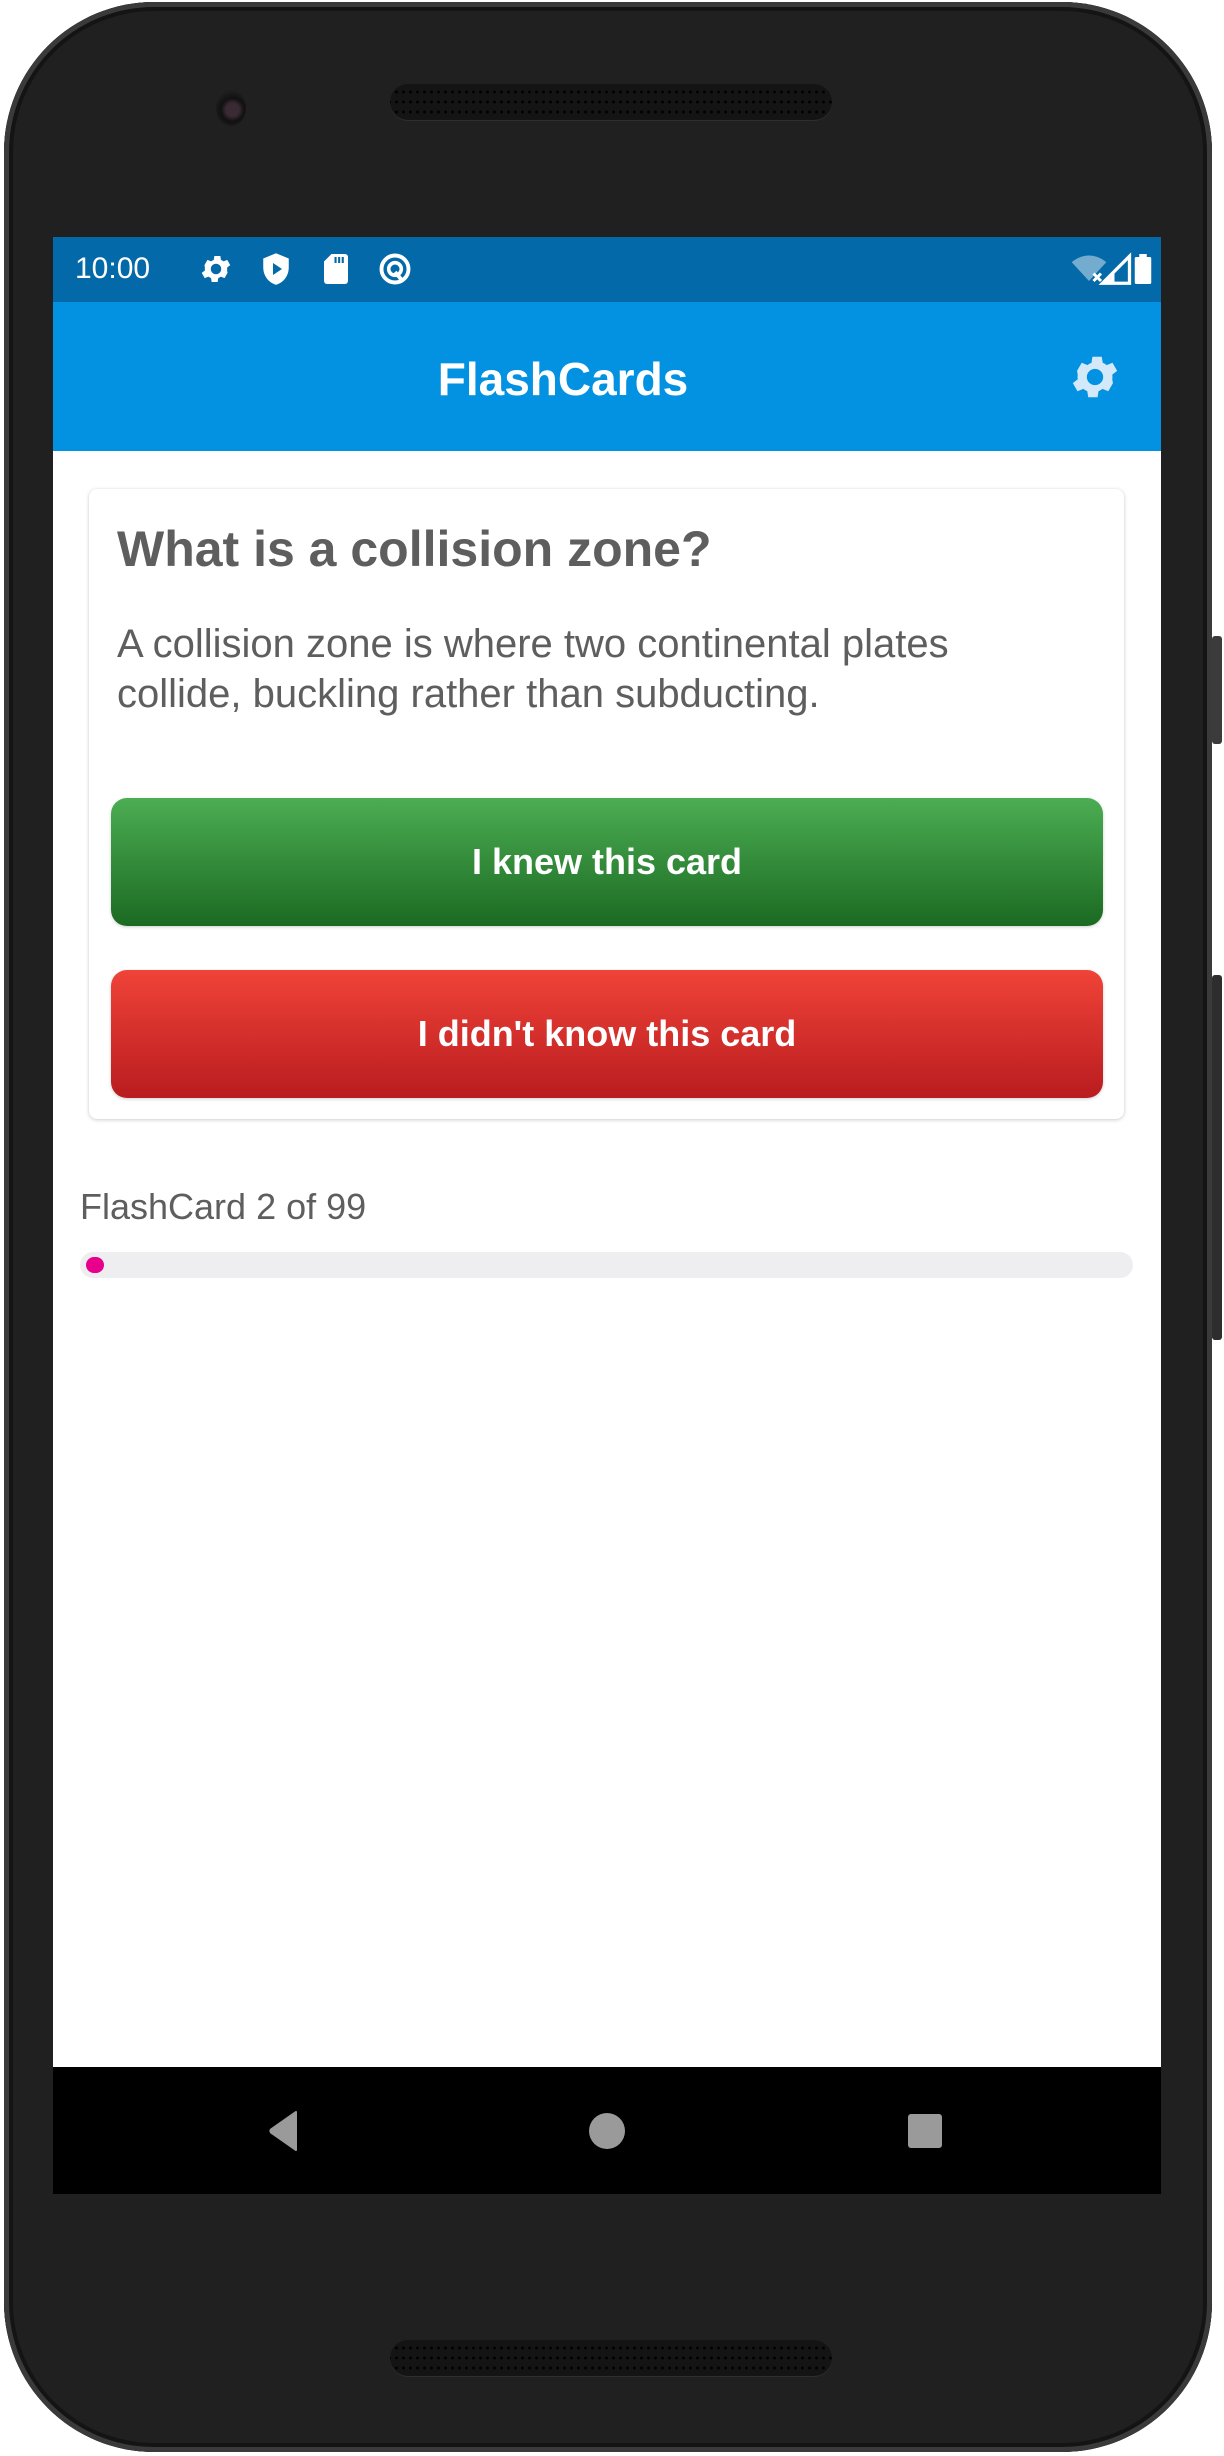 The image size is (1224, 2456). What do you see at coordinates (231, 108) in the screenshot?
I see `front-camera` at bounding box center [231, 108].